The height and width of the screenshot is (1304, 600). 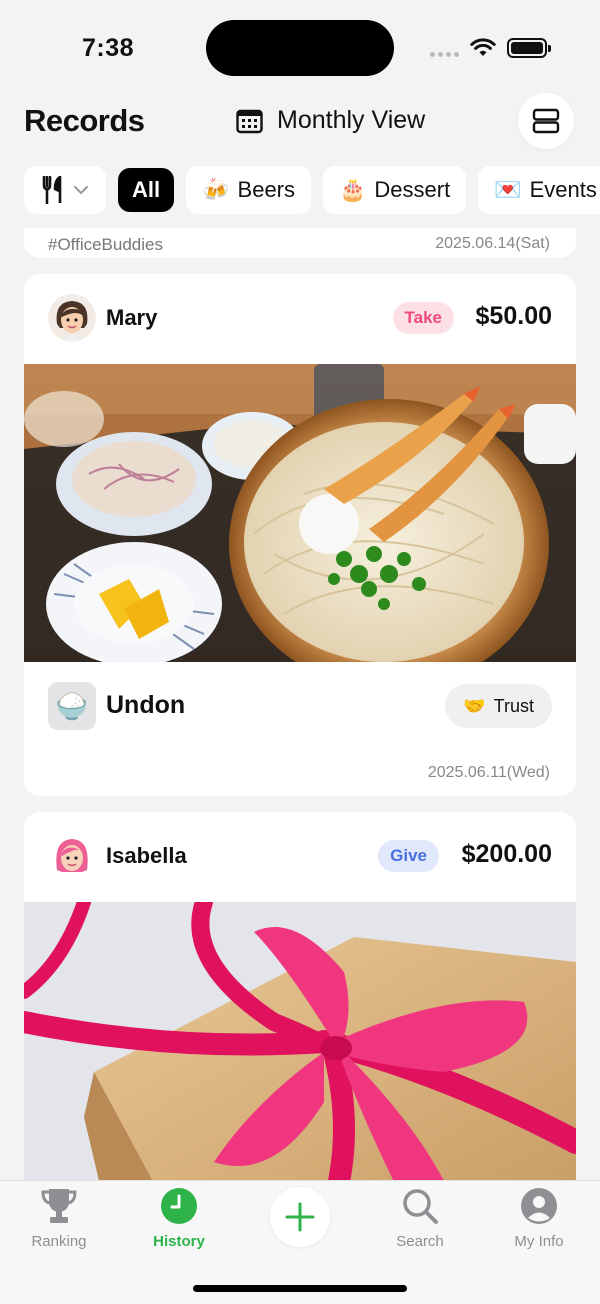 What do you see at coordinates (492, 243) in the screenshot?
I see `record-date: 2025.06.14(Sat)` at bounding box center [492, 243].